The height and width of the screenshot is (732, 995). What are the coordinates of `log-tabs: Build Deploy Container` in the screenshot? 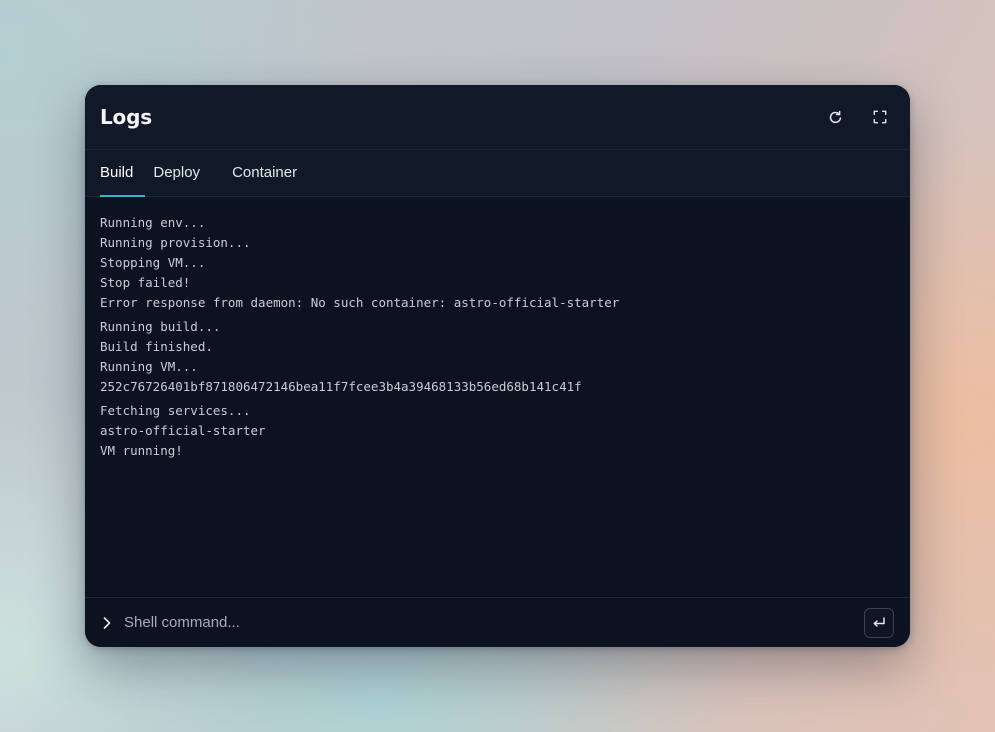 It's located at (497, 173).